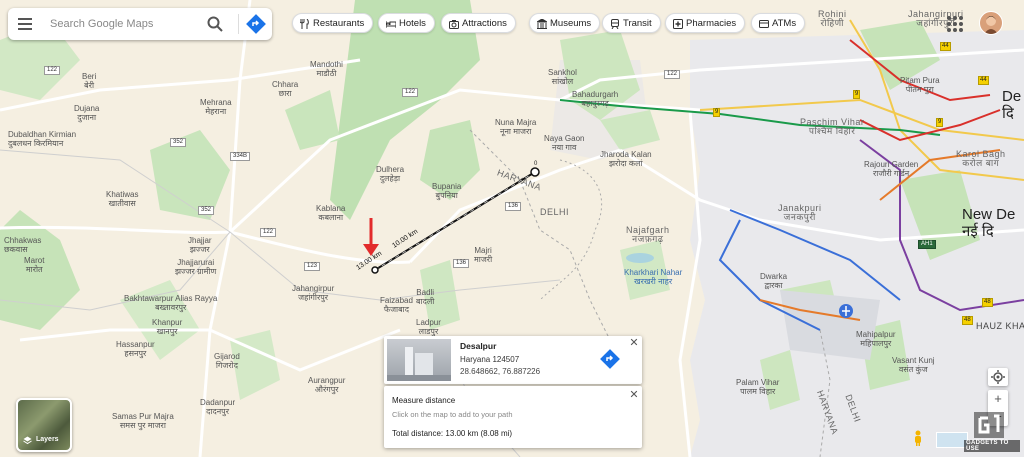 The width and height of the screenshot is (1024, 457). What do you see at coordinates (396, 305) in the screenshot?
I see `place-label: Faizabad फैजाबाद` at bounding box center [396, 305].